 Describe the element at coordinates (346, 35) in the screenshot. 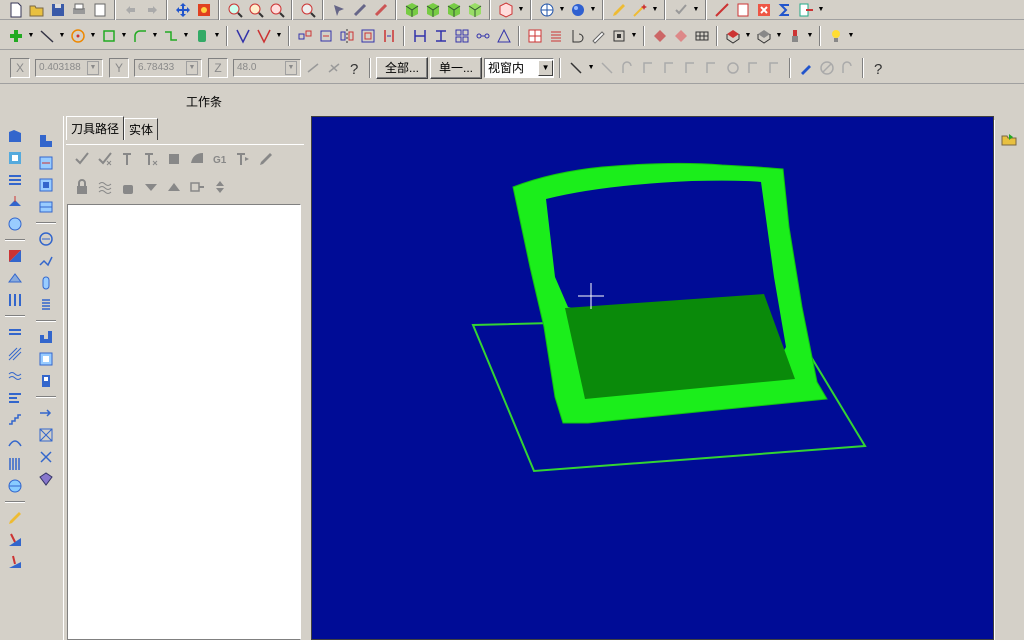

I see `mirror-icon` at that location.